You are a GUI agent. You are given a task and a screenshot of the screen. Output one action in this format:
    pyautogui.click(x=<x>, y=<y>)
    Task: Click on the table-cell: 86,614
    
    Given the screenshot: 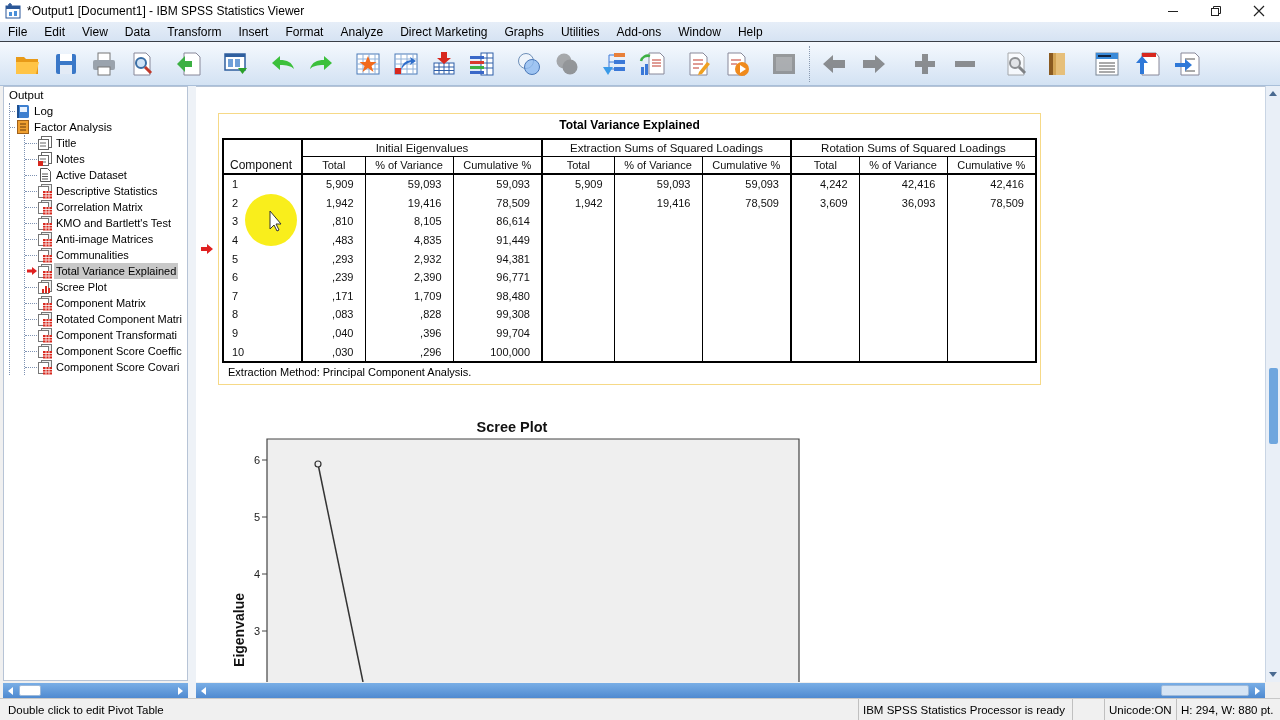 What is the action you would take?
    pyautogui.click(x=497, y=221)
    